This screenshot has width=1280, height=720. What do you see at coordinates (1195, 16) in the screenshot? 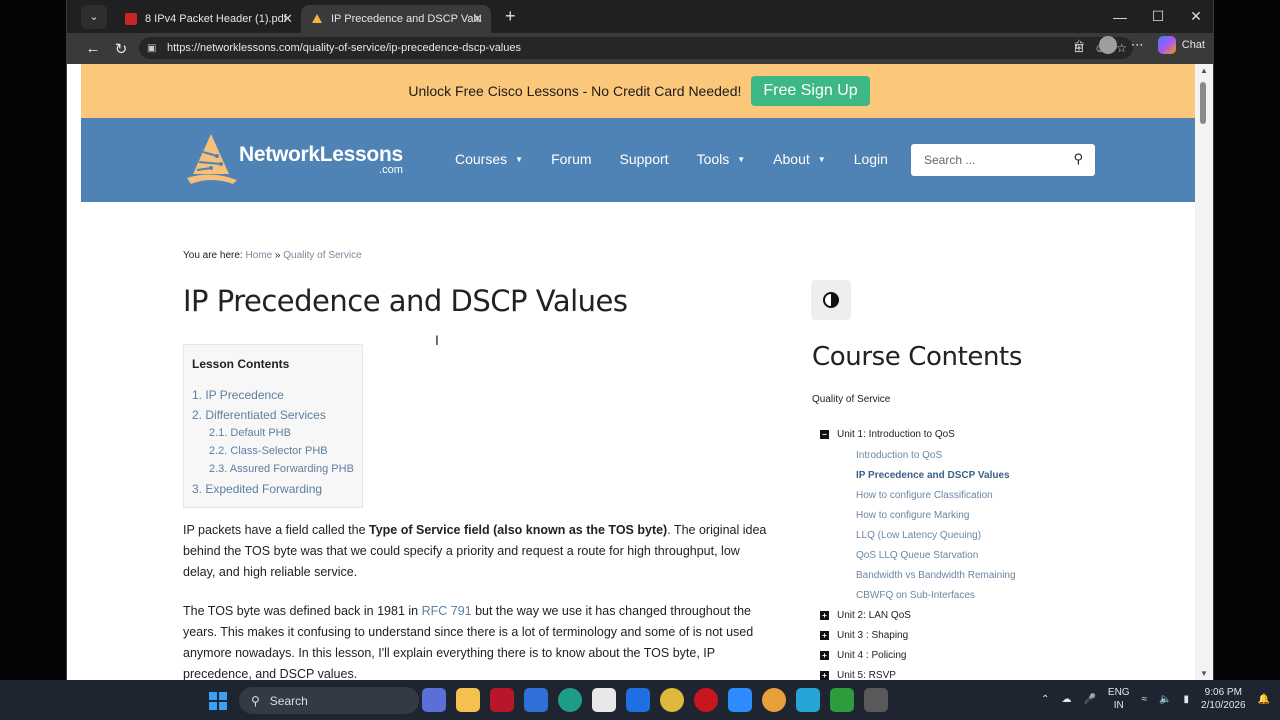
I see `close-window-icon: ✕` at bounding box center [1195, 16].